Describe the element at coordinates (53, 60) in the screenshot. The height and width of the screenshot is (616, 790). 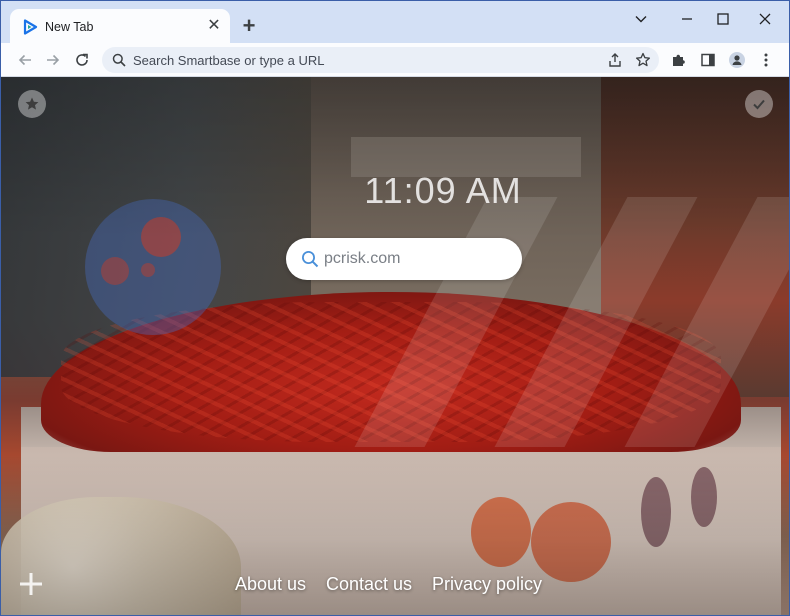
I see `arrow-right-icon` at that location.